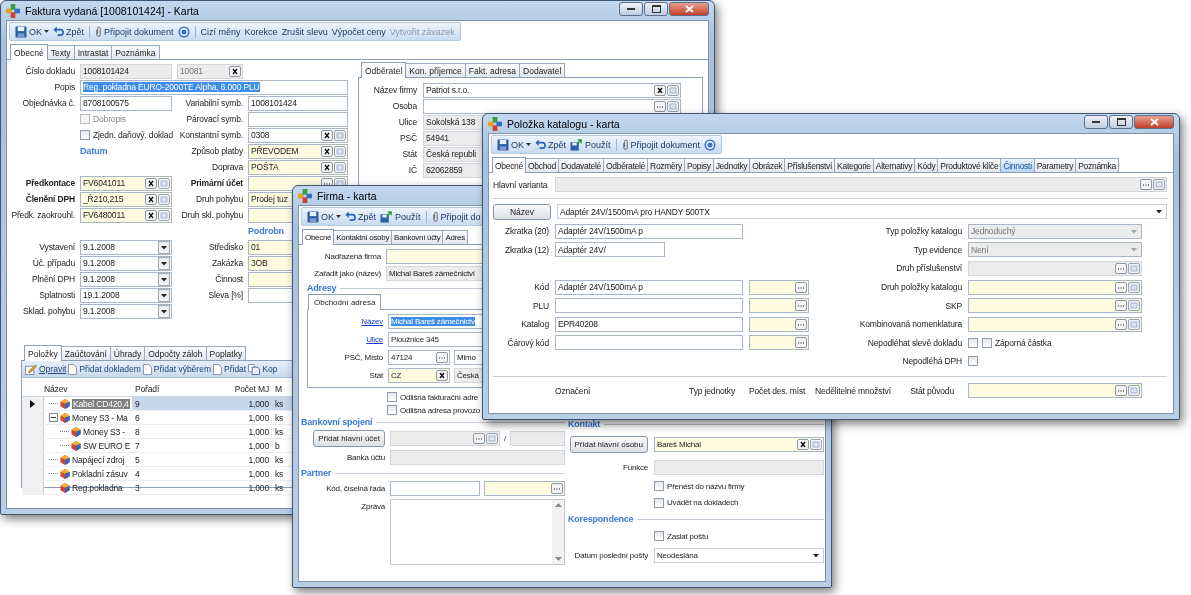 The image size is (1191, 595). Describe the element at coordinates (137, 417) in the screenshot. I see `table-cell-text: 6` at that location.